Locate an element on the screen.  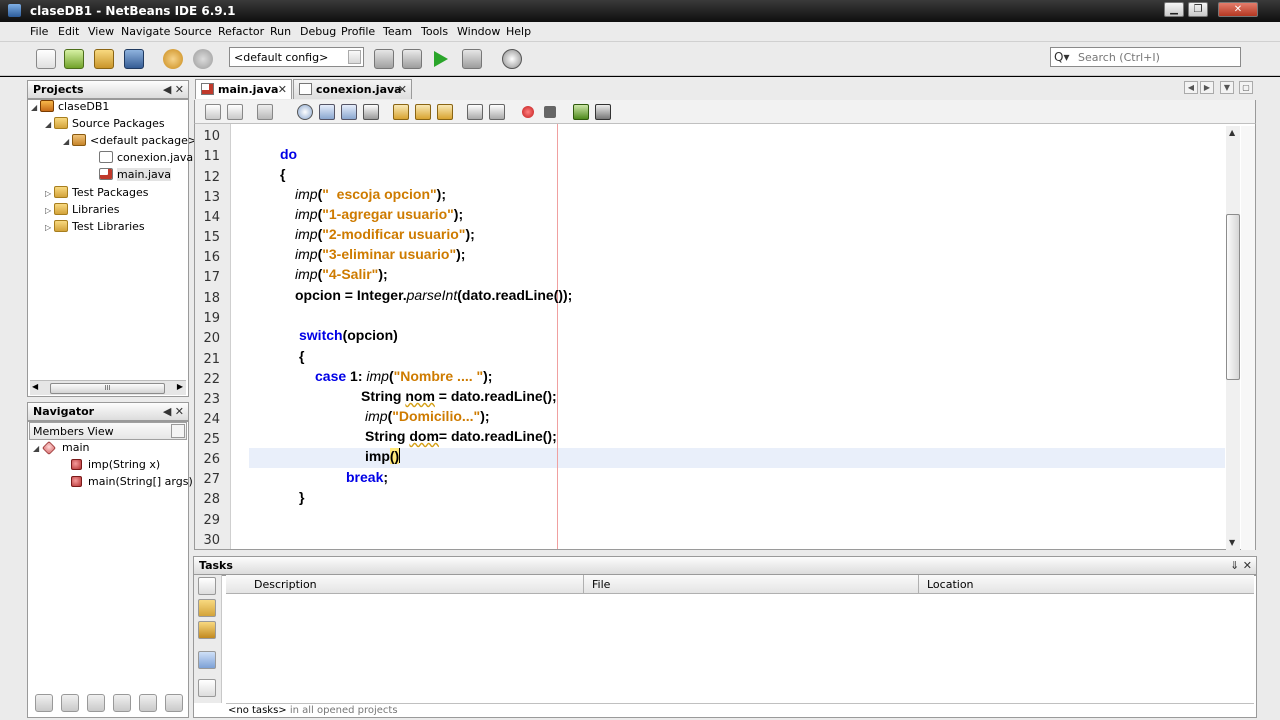
scroll-right-icon: ▶ is located at coordinates (180, 386).